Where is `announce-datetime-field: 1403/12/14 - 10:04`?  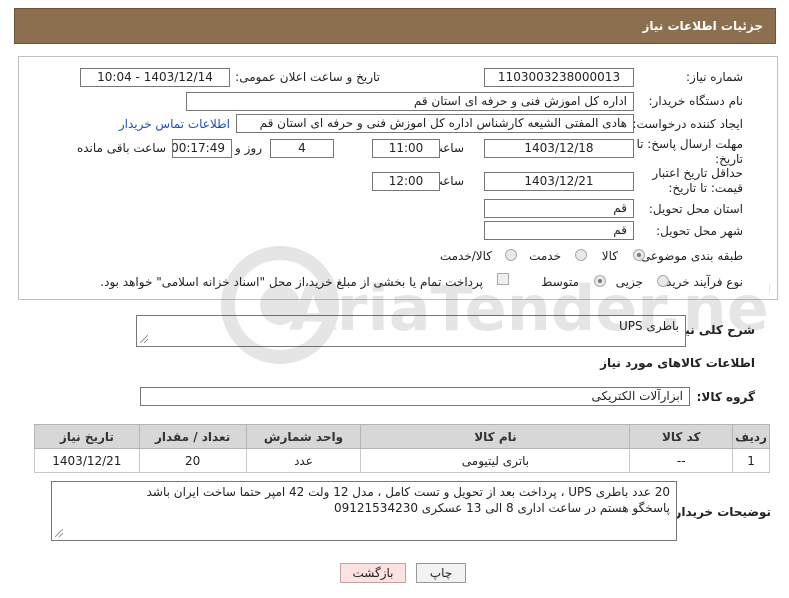
announce-datetime-field: 1403/12/14 - 10:04 is located at coordinates (155, 77).